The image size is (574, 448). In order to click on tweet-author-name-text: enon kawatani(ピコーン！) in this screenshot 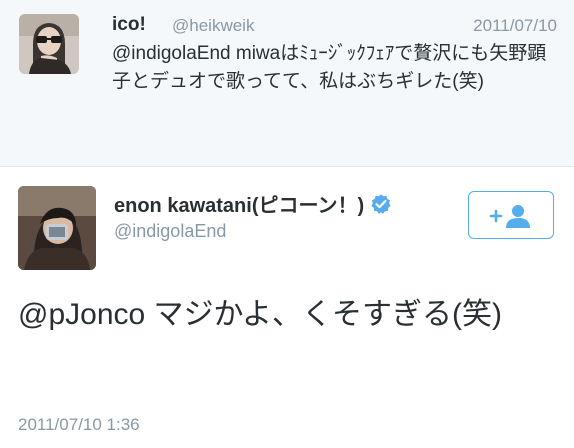, I will do `click(239, 206)`.